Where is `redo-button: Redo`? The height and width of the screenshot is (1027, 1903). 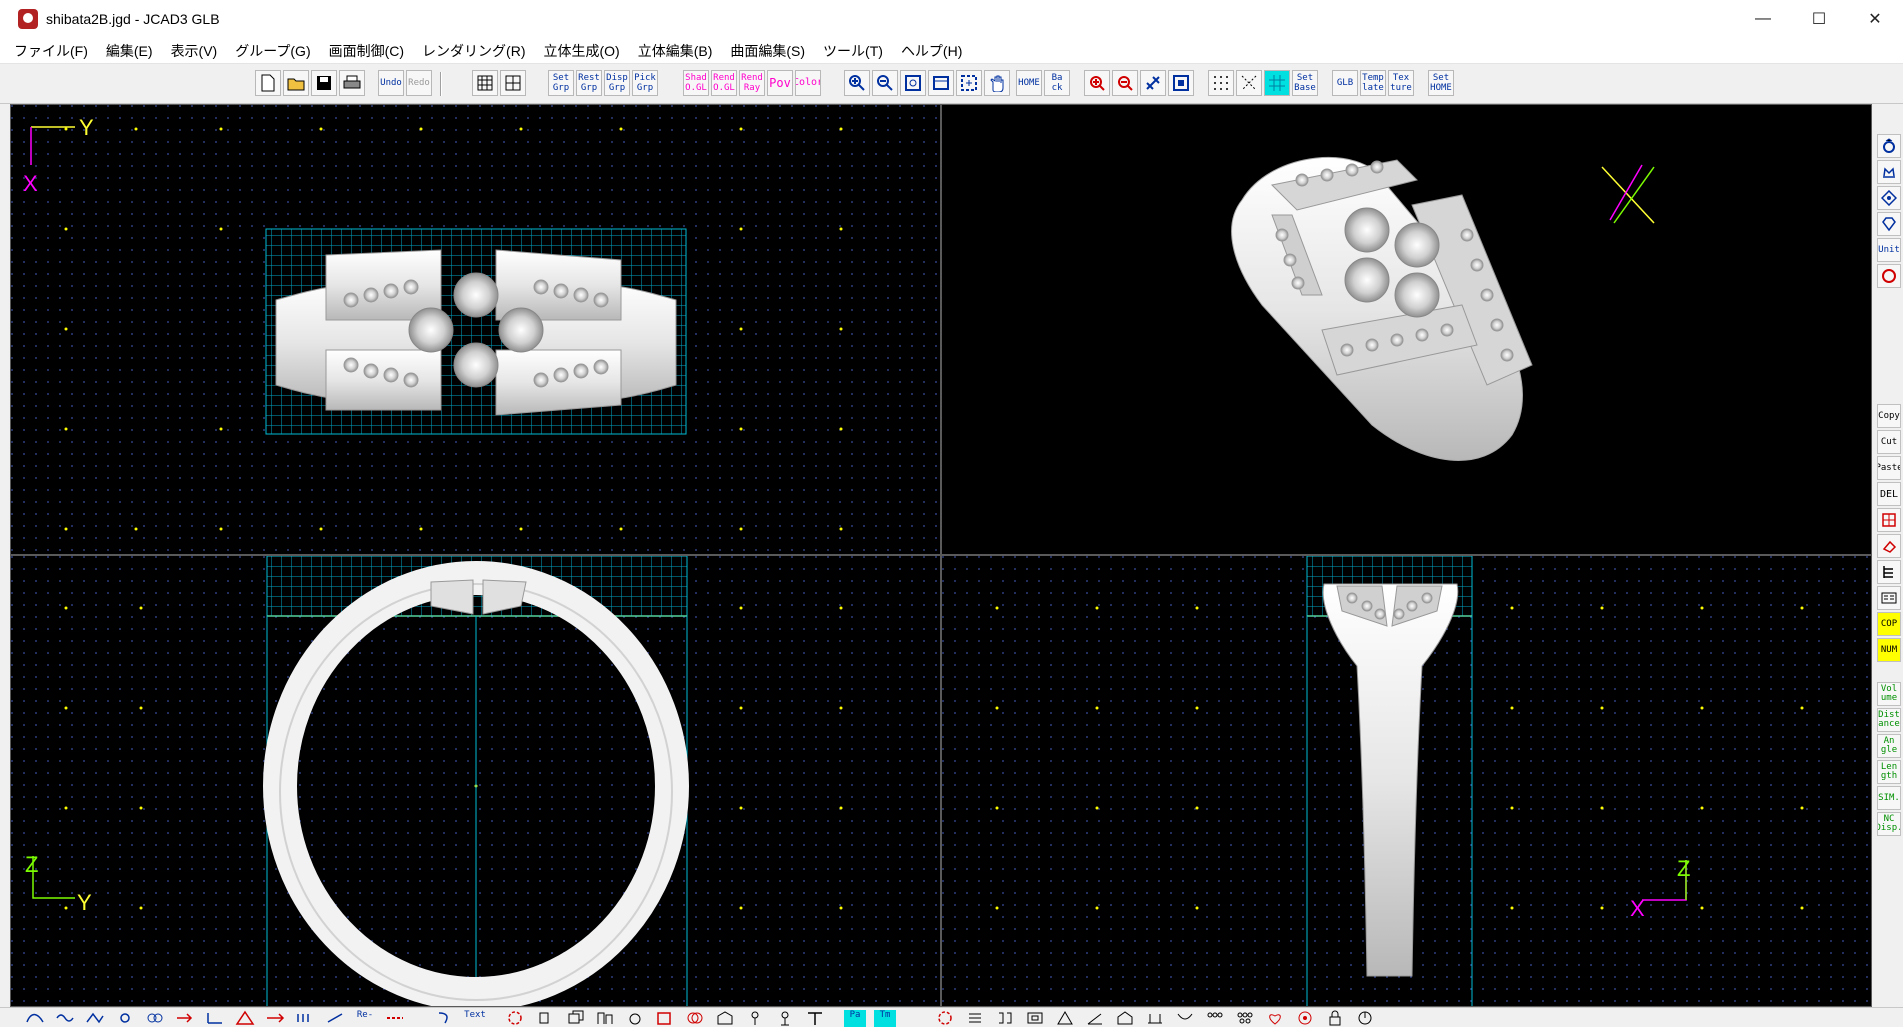 redo-button: Redo is located at coordinates (419, 83).